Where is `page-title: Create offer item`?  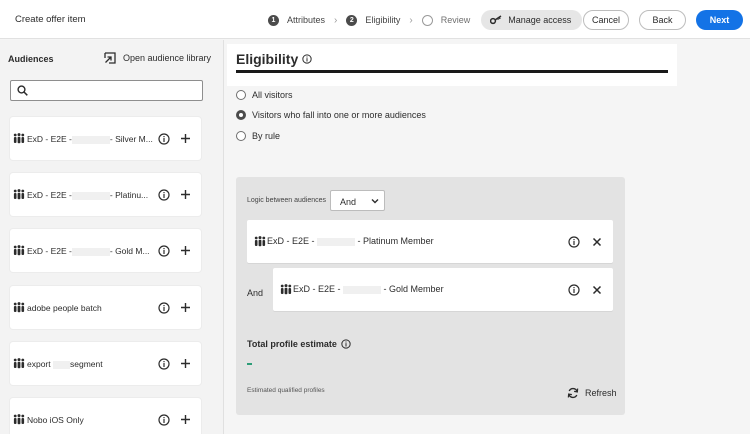 page-title: Create offer item is located at coordinates (50, 19).